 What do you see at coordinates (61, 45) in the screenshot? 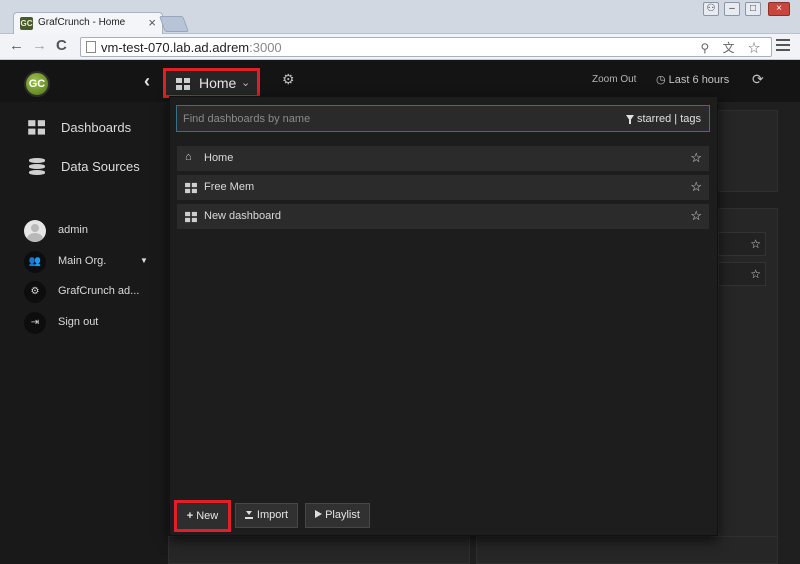
I see `reload-icon: C` at bounding box center [61, 45].